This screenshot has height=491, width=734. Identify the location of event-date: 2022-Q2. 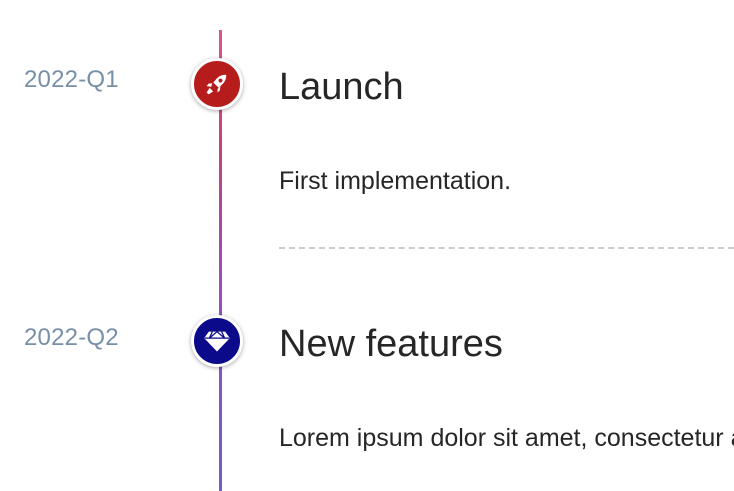
(71, 337).